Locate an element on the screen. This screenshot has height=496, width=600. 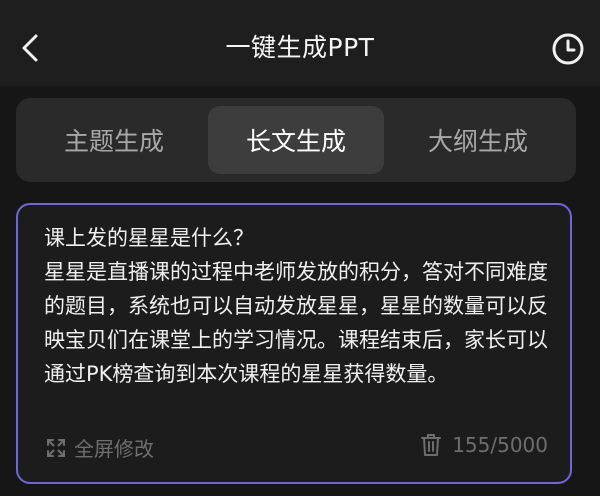
tab-theme-generate: 主题生成 is located at coordinates (114, 140).